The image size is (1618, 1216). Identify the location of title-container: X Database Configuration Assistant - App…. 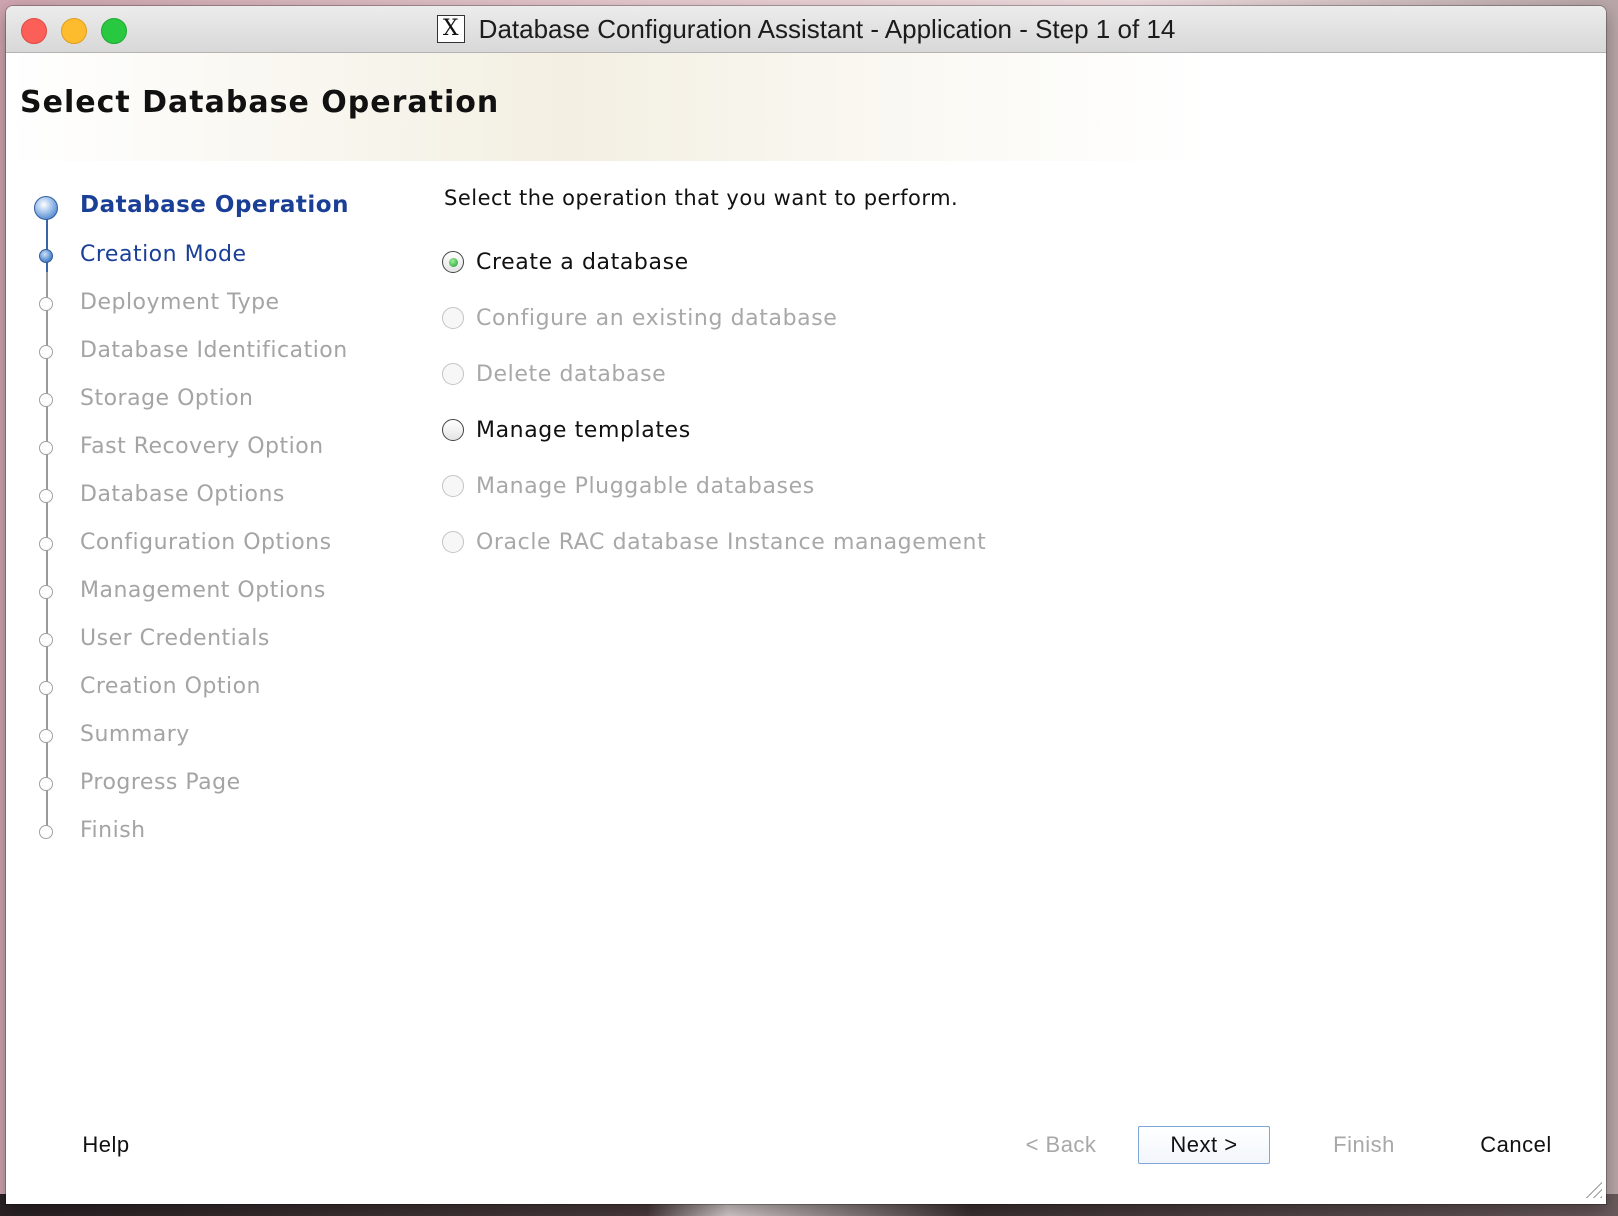
(806, 29).